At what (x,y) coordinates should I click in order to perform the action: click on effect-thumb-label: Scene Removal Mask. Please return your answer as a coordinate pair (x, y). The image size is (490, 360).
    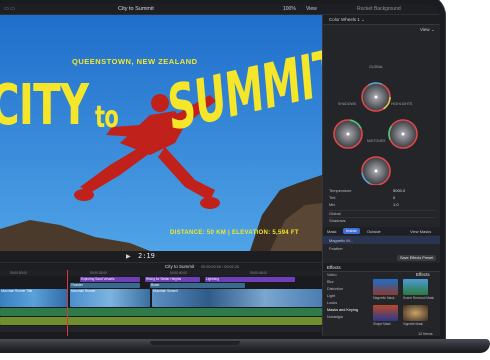
    Looking at the image, I should click on (419, 298).